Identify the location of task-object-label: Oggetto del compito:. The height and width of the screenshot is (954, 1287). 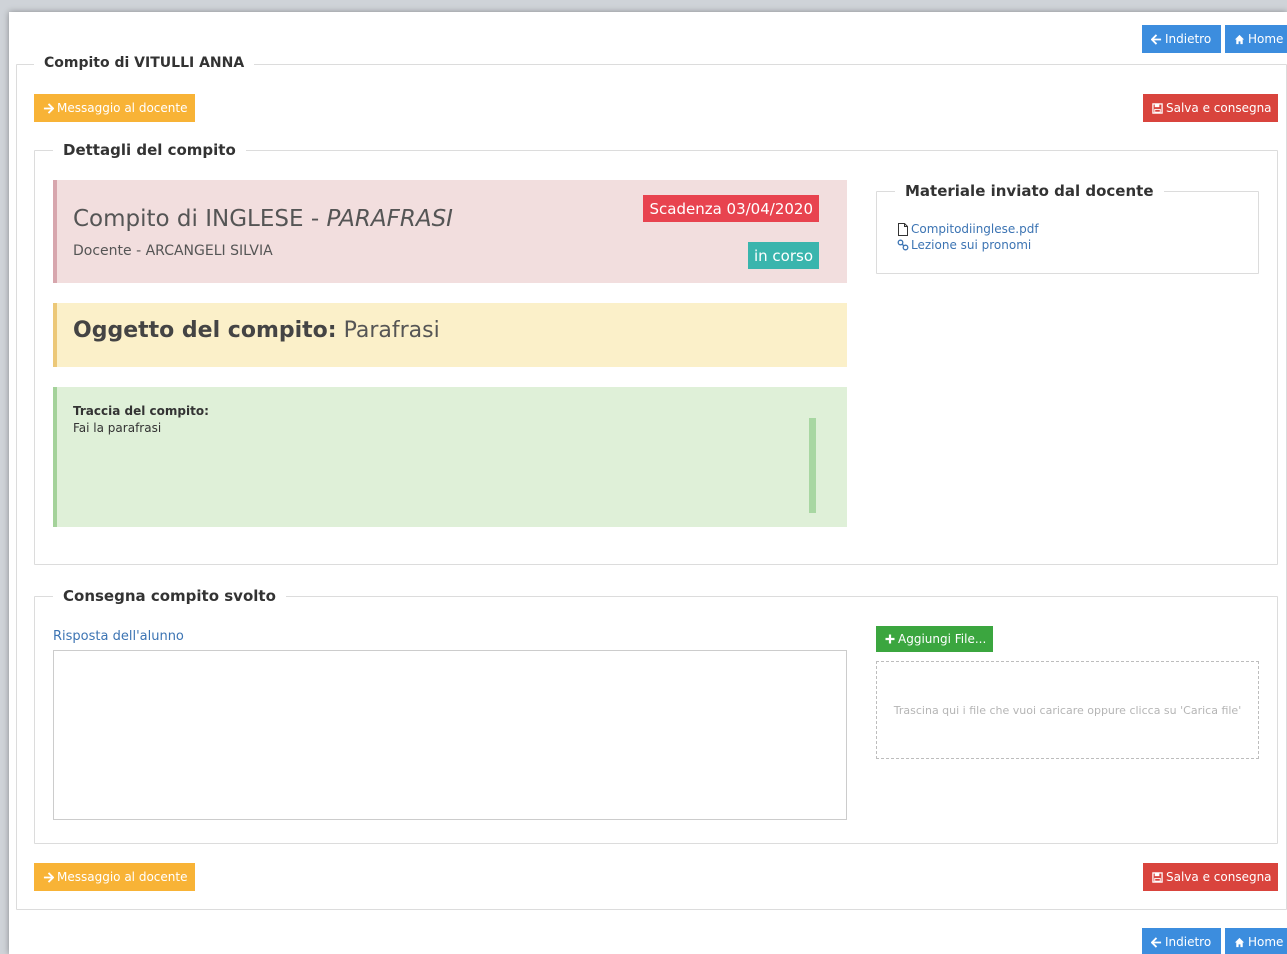
(205, 330).